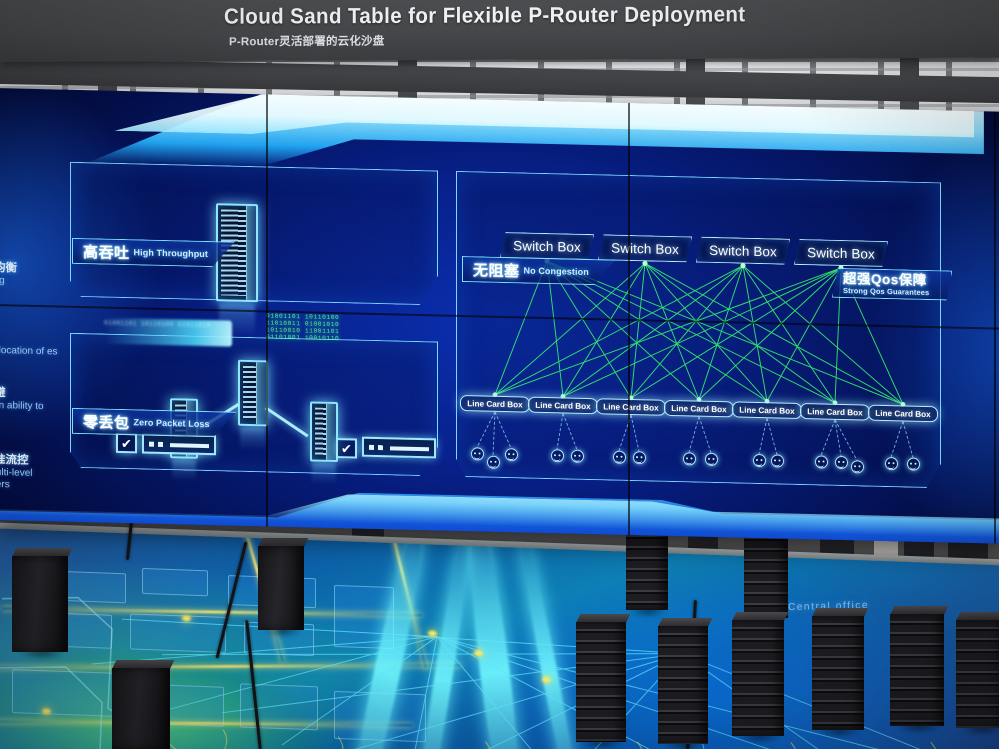 This screenshot has height=749, width=999. Describe the element at coordinates (3, 392) in the screenshot. I see `feature-cn: 能力、躲避` at that location.